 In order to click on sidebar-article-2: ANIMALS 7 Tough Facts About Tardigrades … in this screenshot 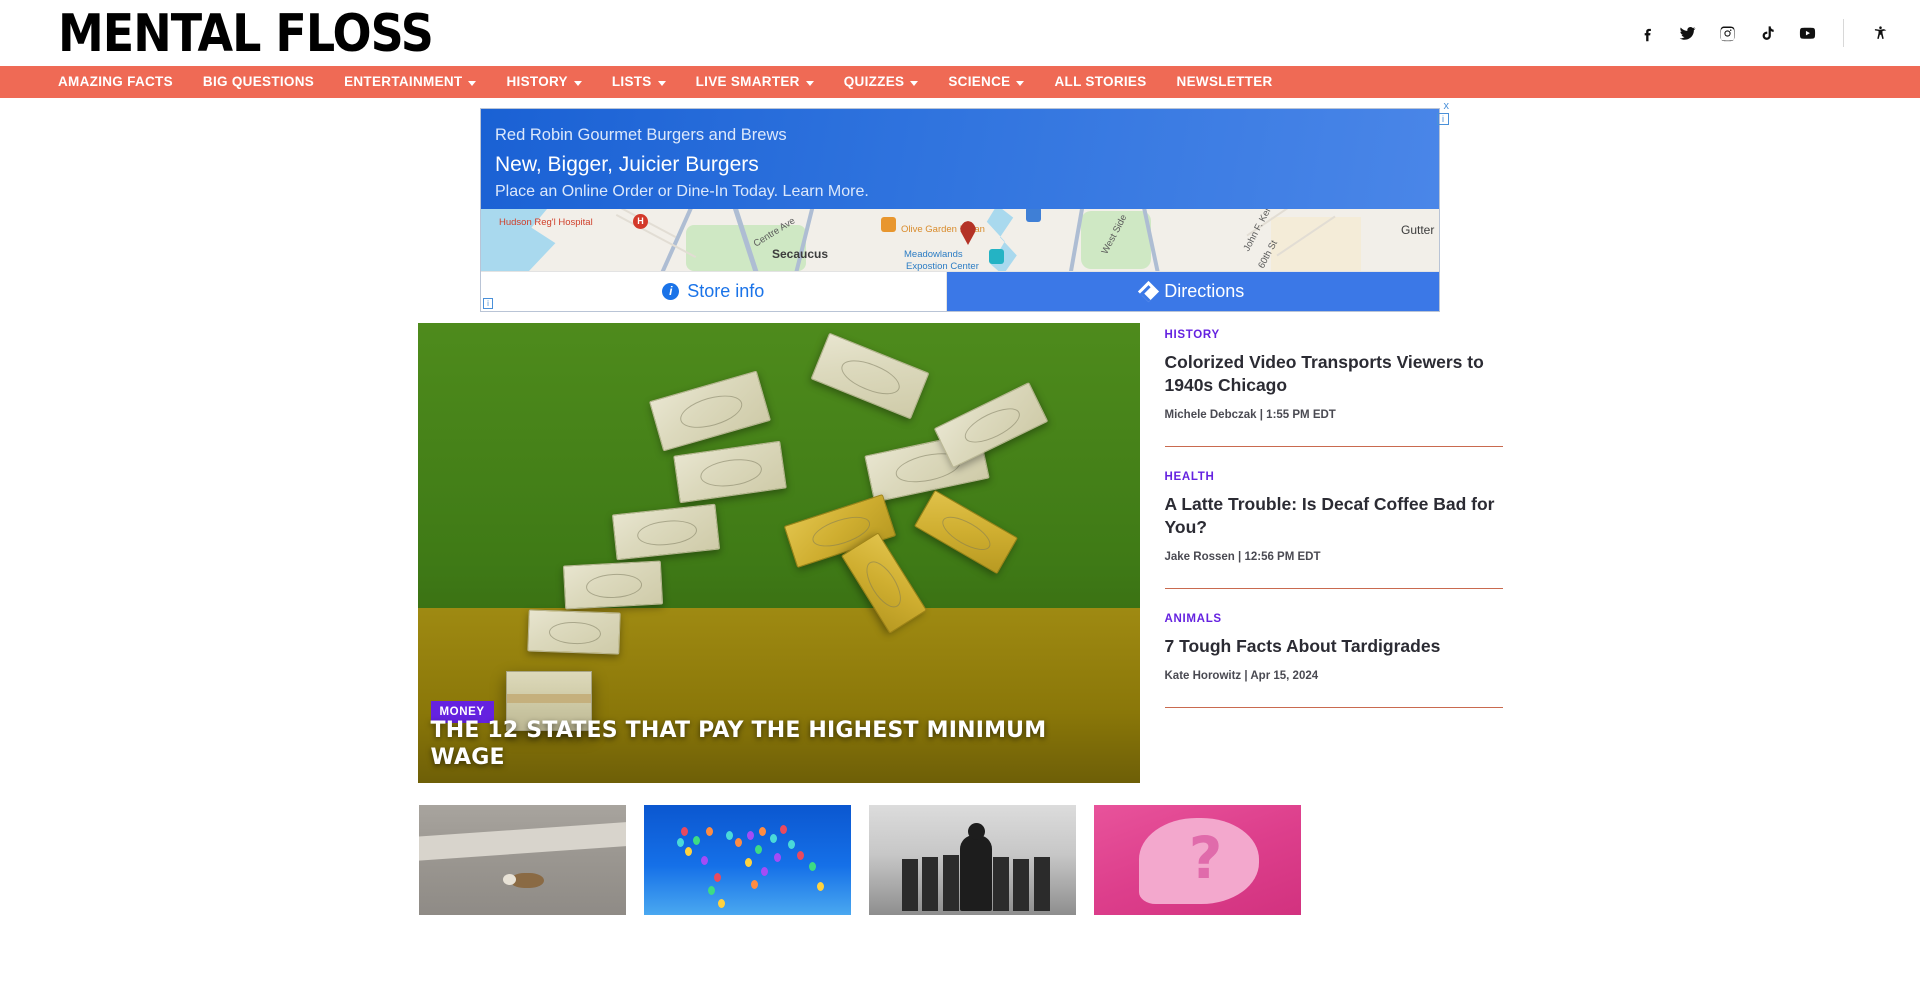, I will do `click(1334, 647)`.